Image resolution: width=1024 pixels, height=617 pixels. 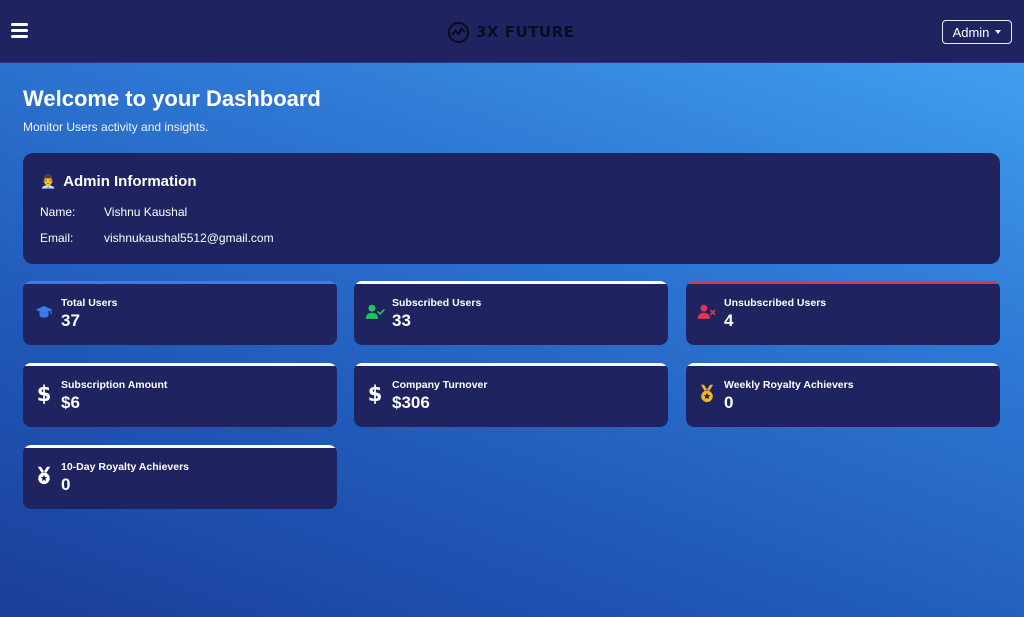 I want to click on page-title: Welcome to your Dashboard, so click(x=172, y=98).